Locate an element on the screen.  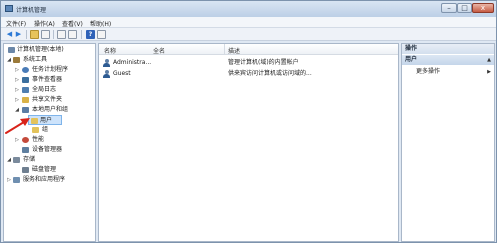
actions-section-users: 用户 ▲ is located at coordinates (448, 60).